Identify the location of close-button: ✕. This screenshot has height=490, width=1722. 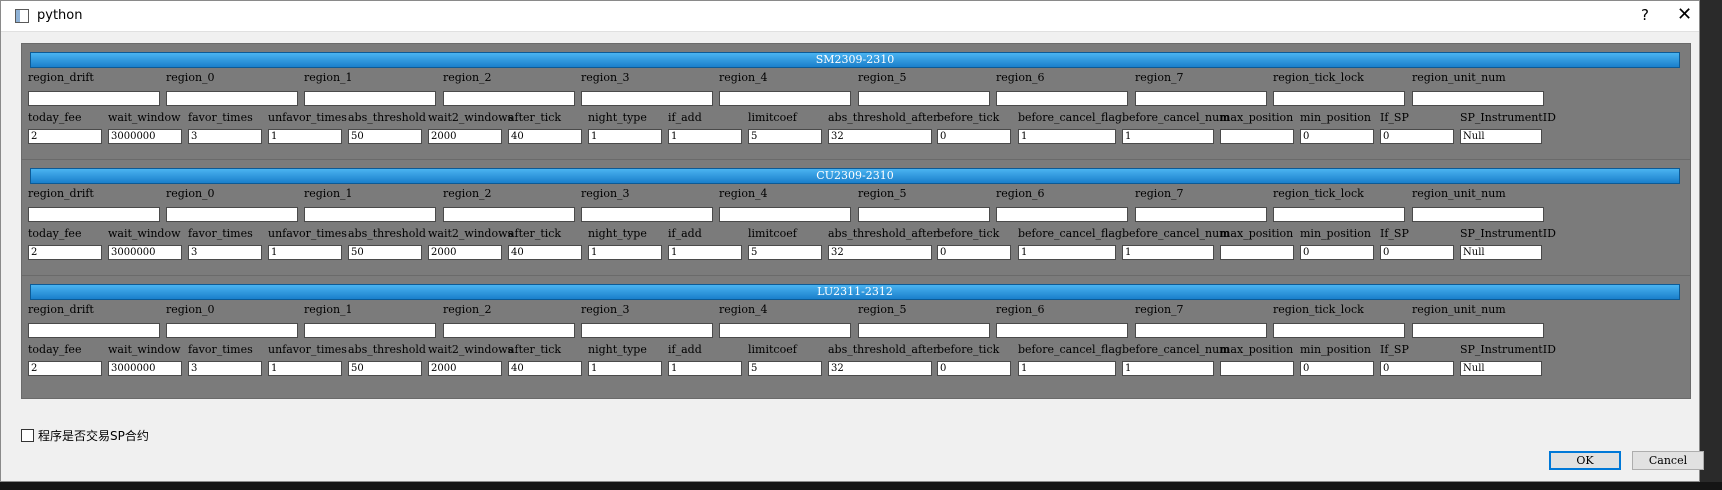
(1684, 14).